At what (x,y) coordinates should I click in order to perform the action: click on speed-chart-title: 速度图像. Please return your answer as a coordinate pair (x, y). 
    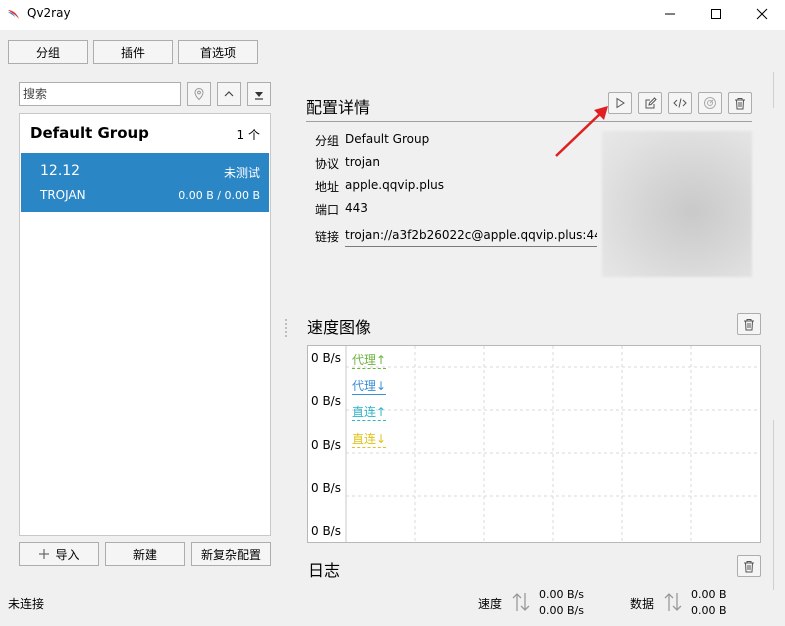
    Looking at the image, I should click on (339, 327).